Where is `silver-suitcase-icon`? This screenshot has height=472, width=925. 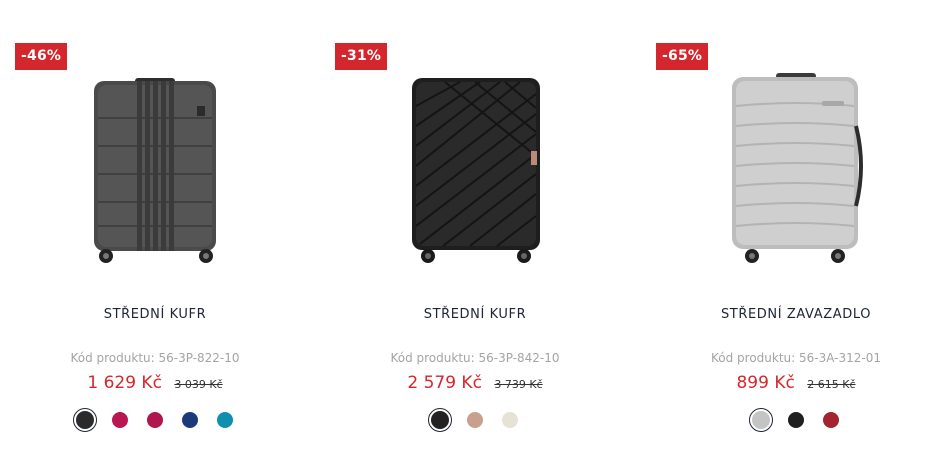 silver-suitcase-icon is located at coordinates (797, 168).